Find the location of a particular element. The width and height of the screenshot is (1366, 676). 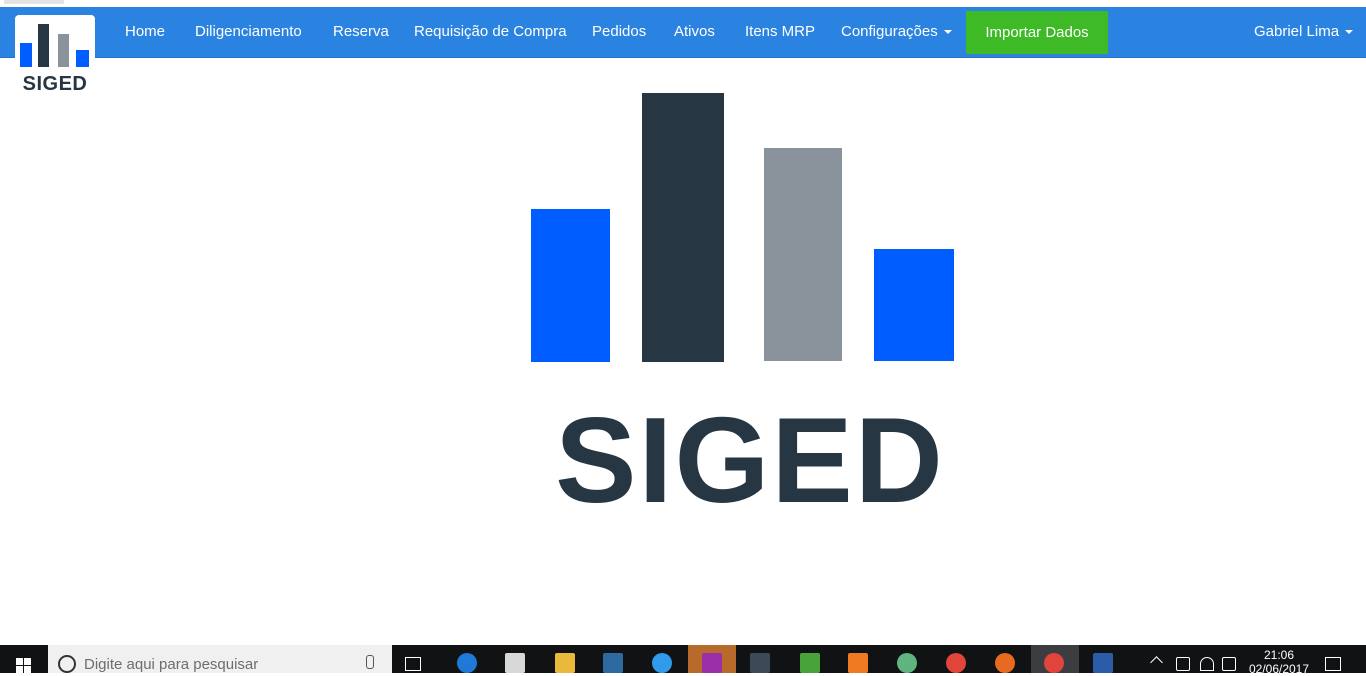

nav-configuracoes-dropdown: Configurações is located at coordinates (896, 32).